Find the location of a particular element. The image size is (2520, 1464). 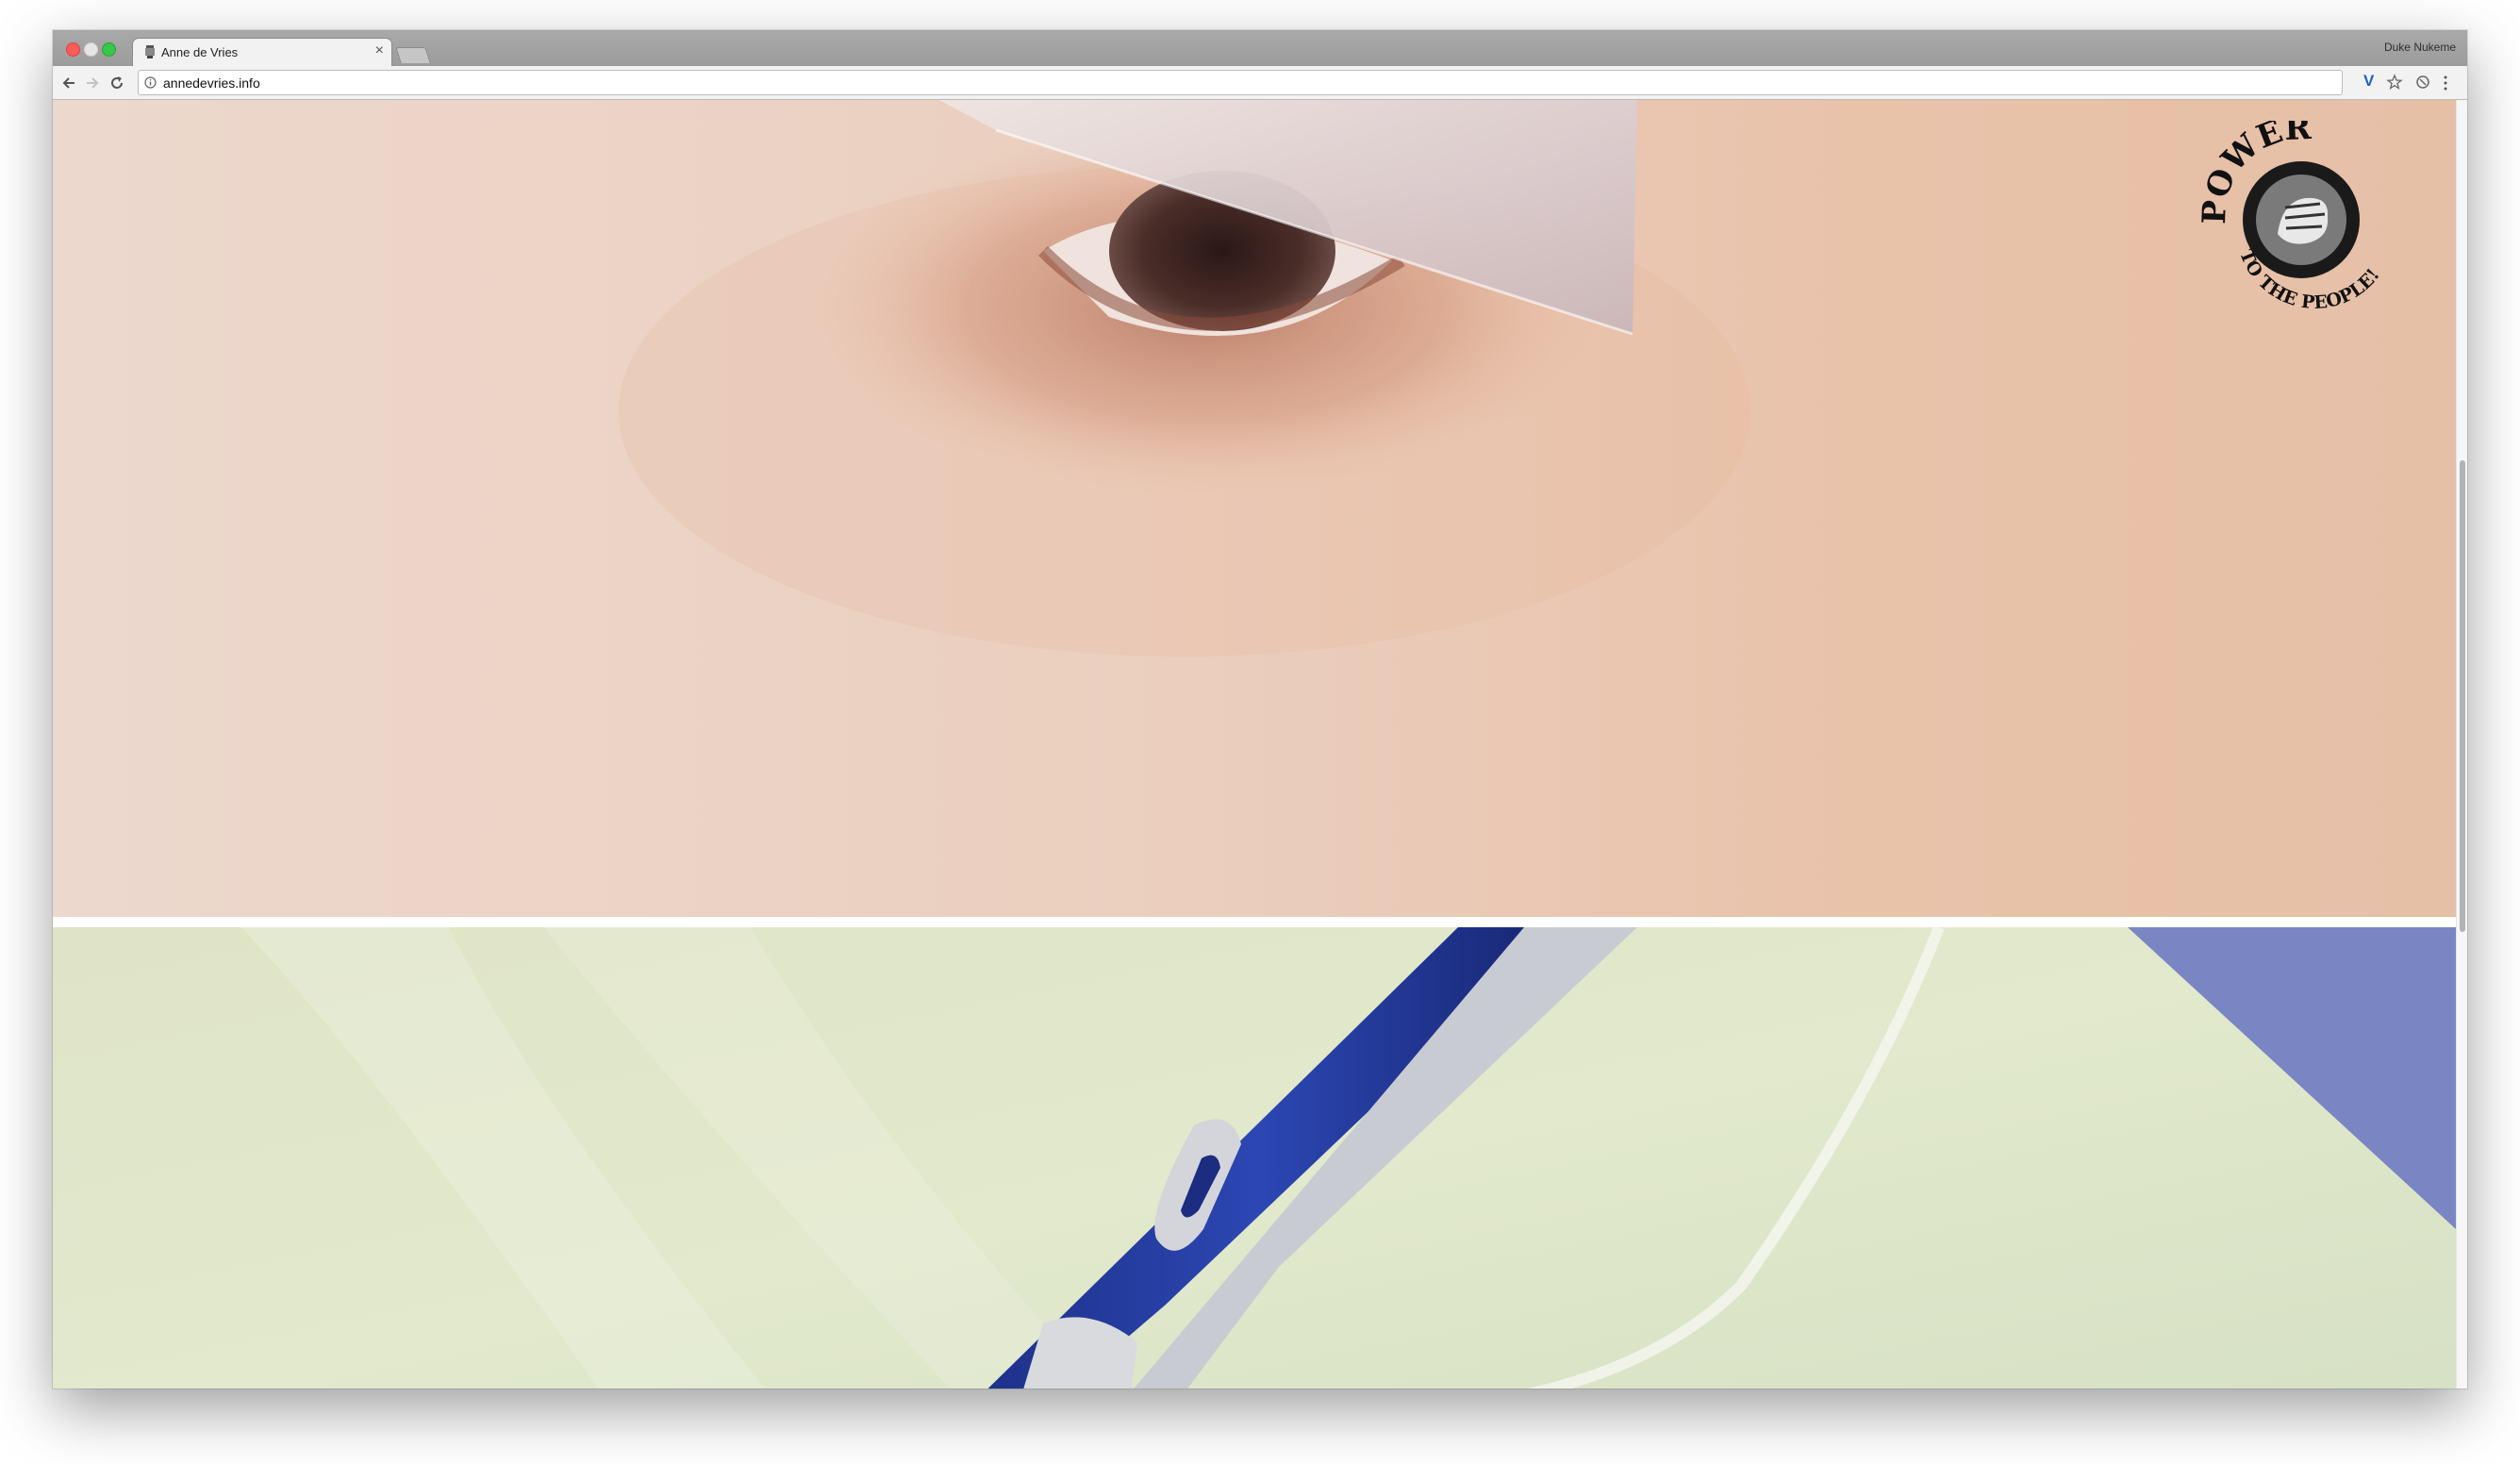

power-to-the-people-logo: POWER TO THE PEOPLE! is located at coordinates (2301, 215).